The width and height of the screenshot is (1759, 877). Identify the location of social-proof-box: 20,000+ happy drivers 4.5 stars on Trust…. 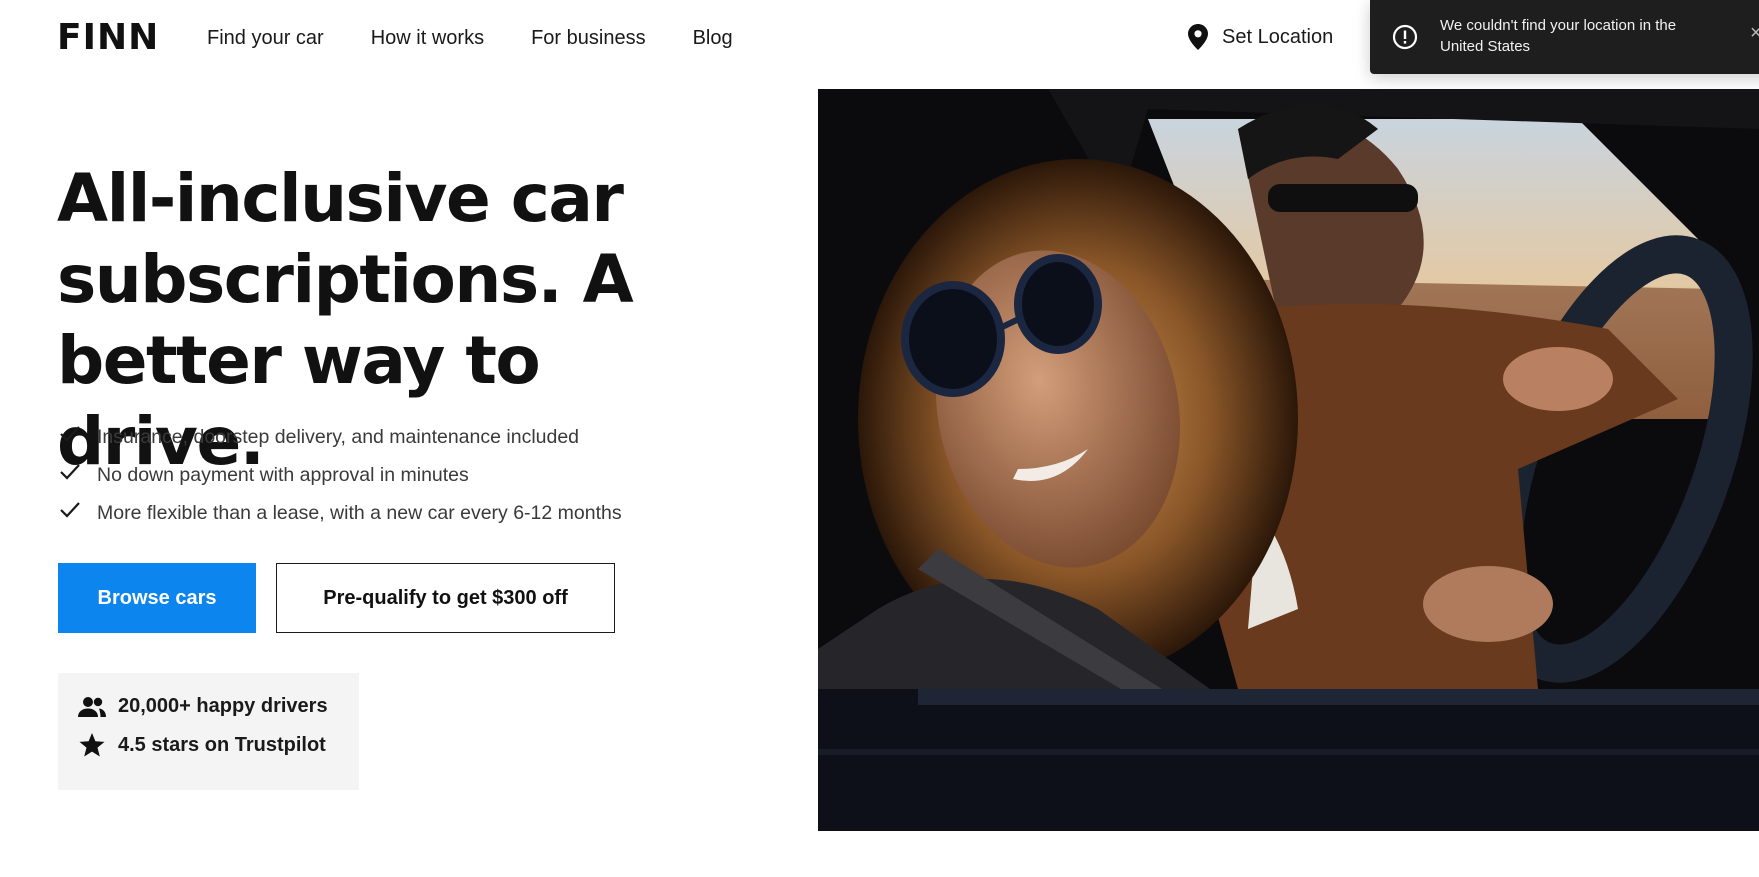
(208, 731).